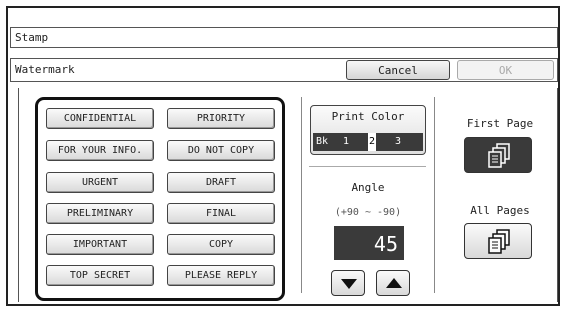 The height and width of the screenshot is (310, 568). I want to click on angle-value-display: 45, so click(369, 243).